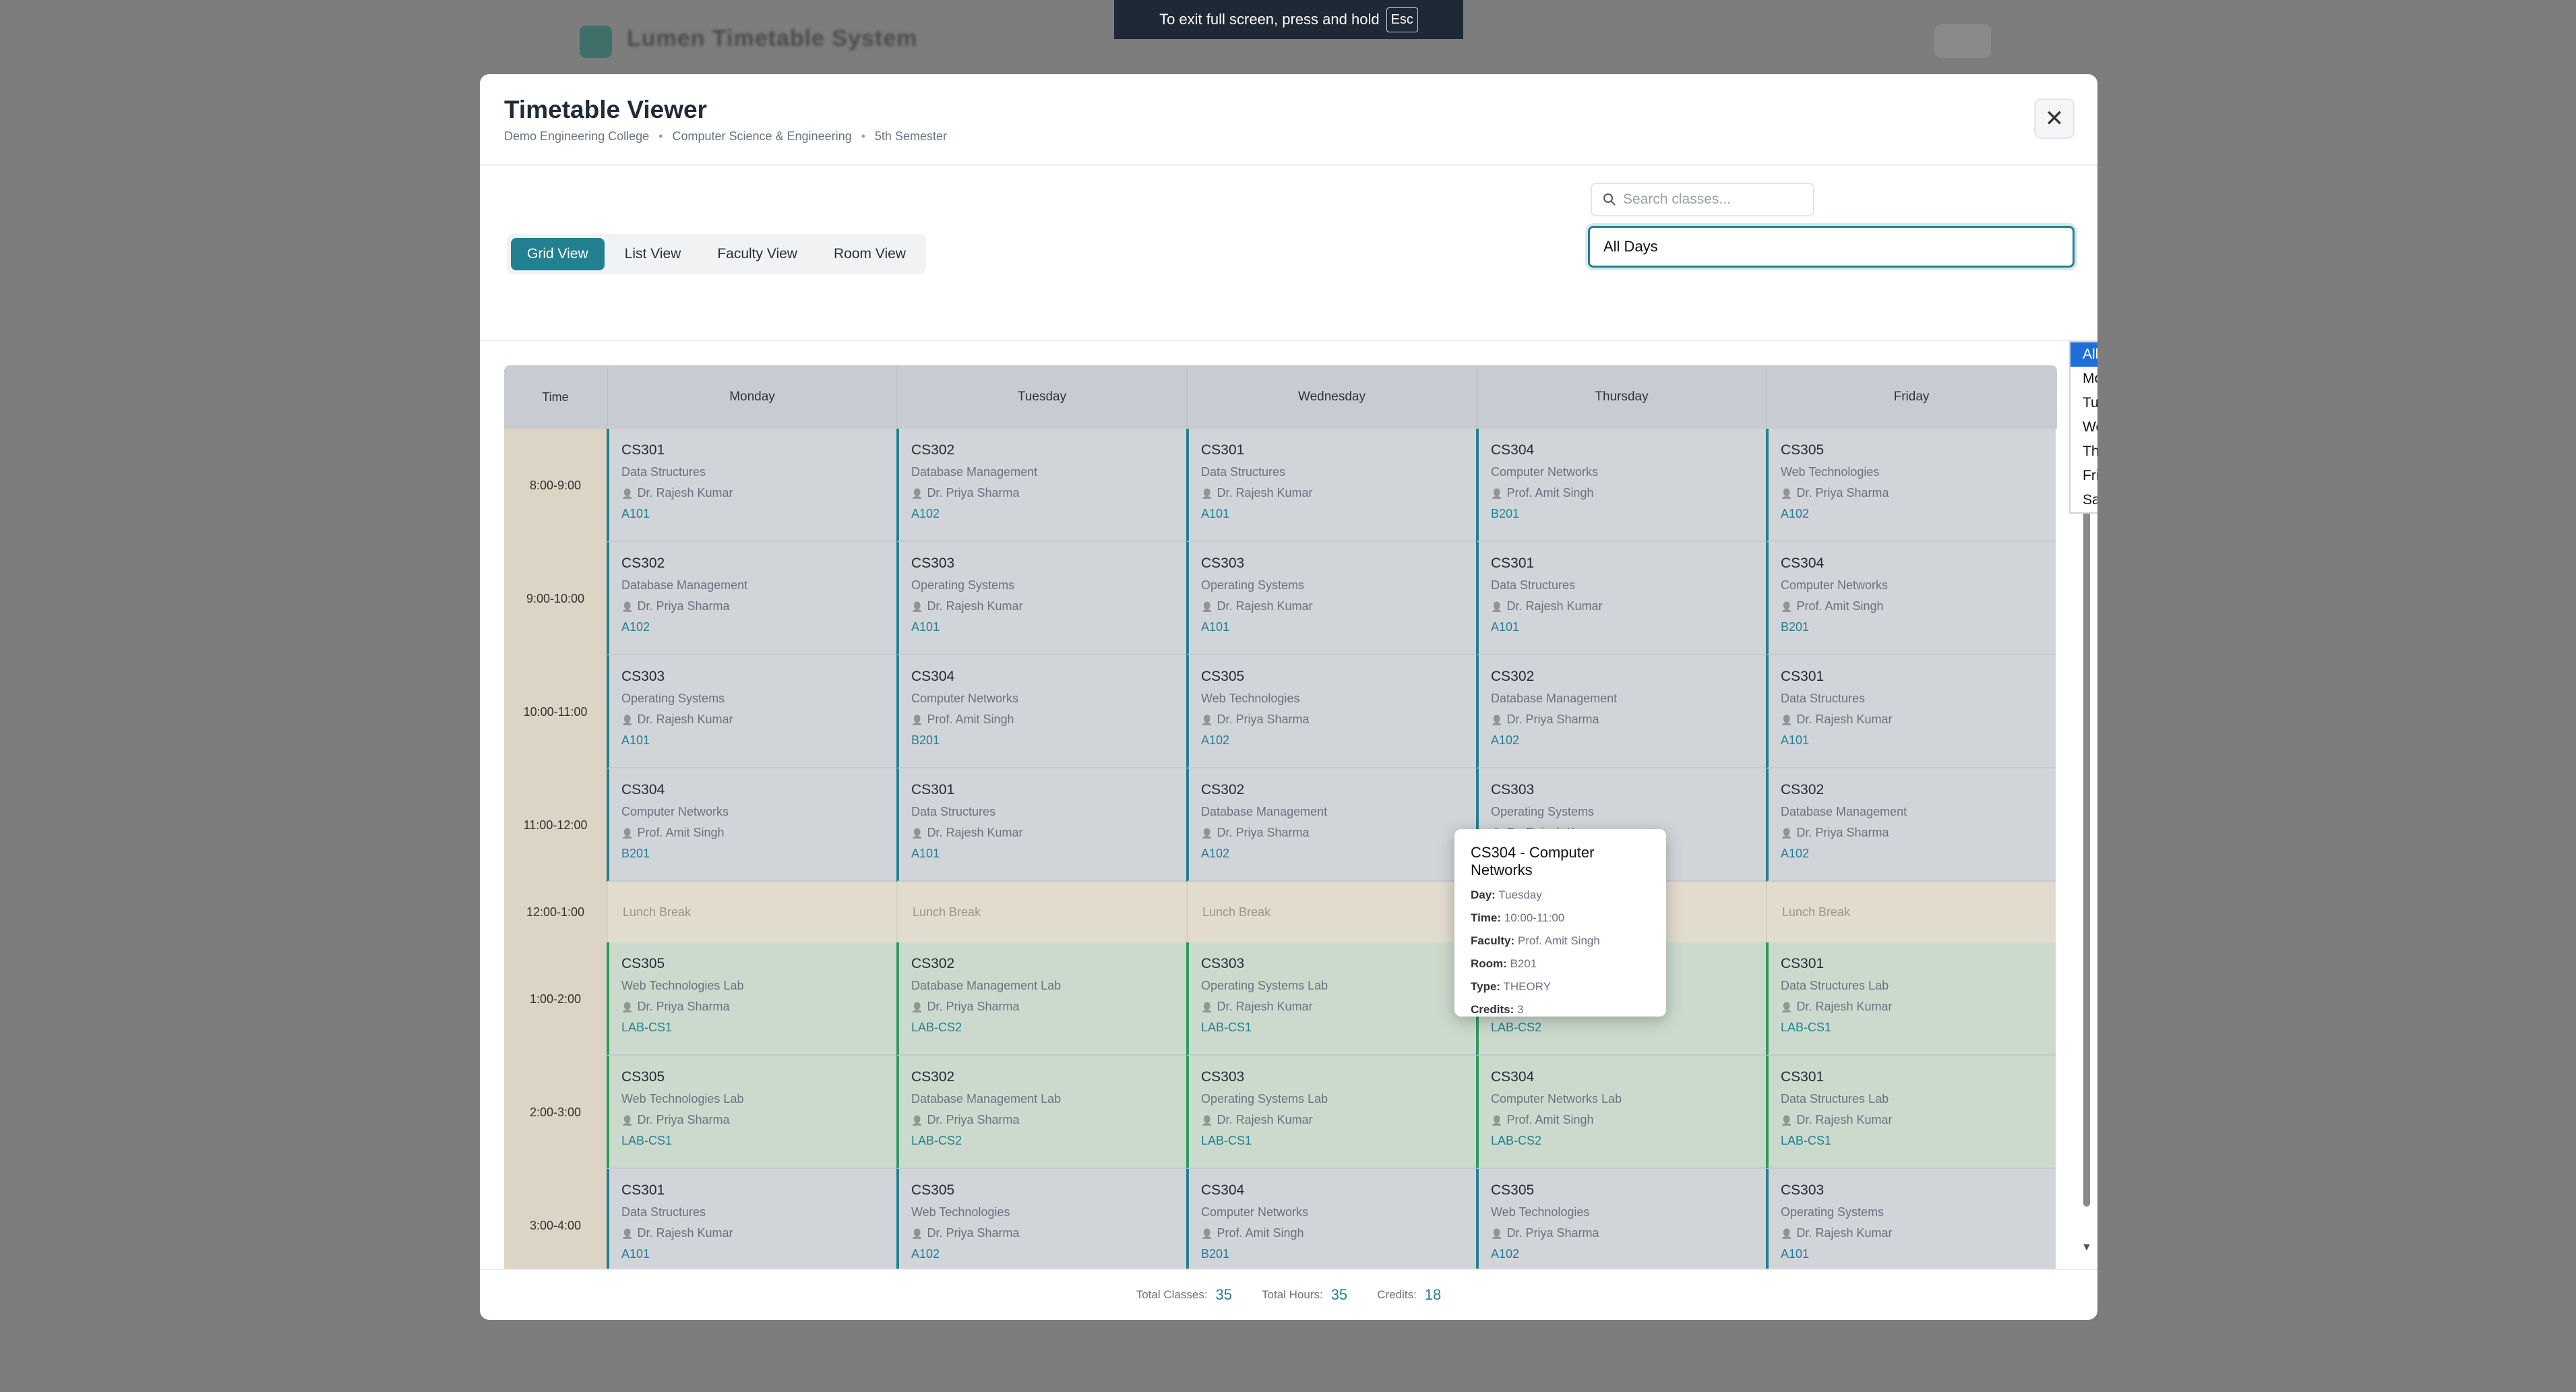  What do you see at coordinates (1270, 19) in the screenshot?
I see `fullscreen-text: To exit full screen, press and hold` at bounding box center [1270, 19].